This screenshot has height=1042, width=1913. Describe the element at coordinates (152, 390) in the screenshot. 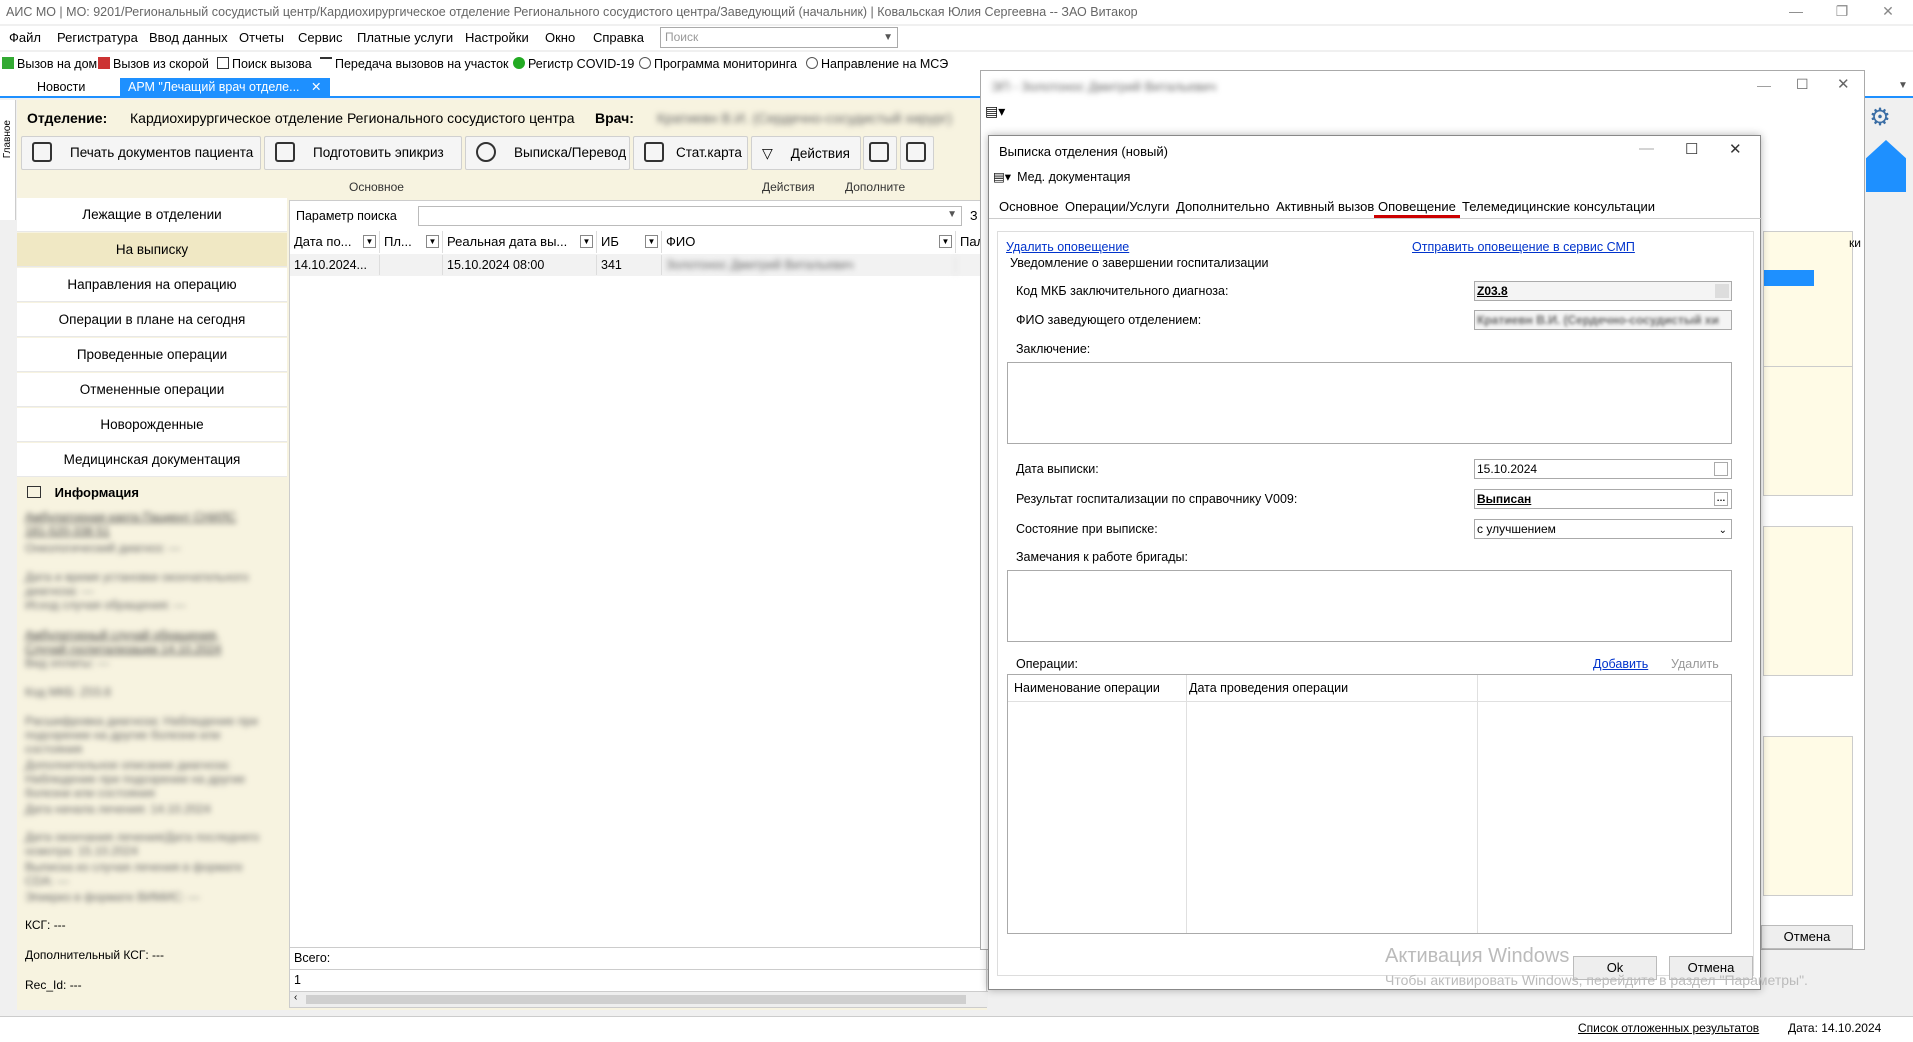

I see `nav-cancelled-operations: Отмененные операции` at that location.